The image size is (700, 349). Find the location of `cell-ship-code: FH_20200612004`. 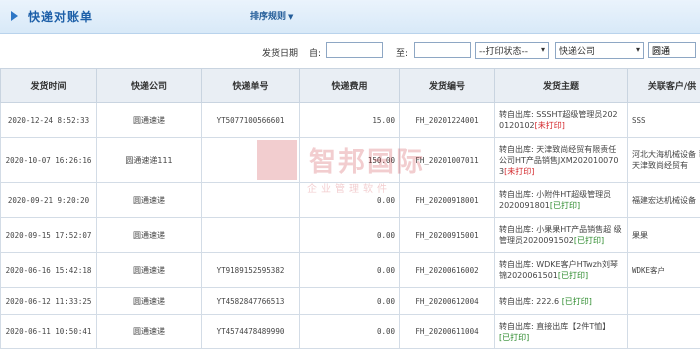

cell-ship-code: FH_20200612004 is located at coordinates (447, 301).